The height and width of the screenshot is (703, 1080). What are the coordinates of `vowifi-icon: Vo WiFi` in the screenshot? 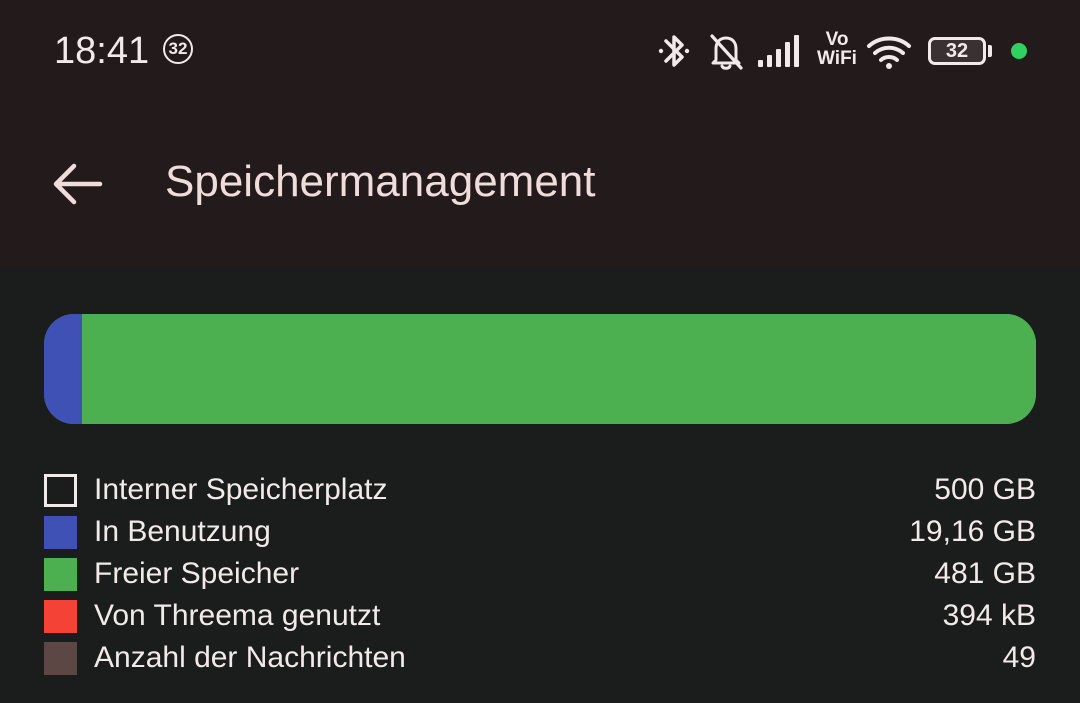 It's located at (837, 49).